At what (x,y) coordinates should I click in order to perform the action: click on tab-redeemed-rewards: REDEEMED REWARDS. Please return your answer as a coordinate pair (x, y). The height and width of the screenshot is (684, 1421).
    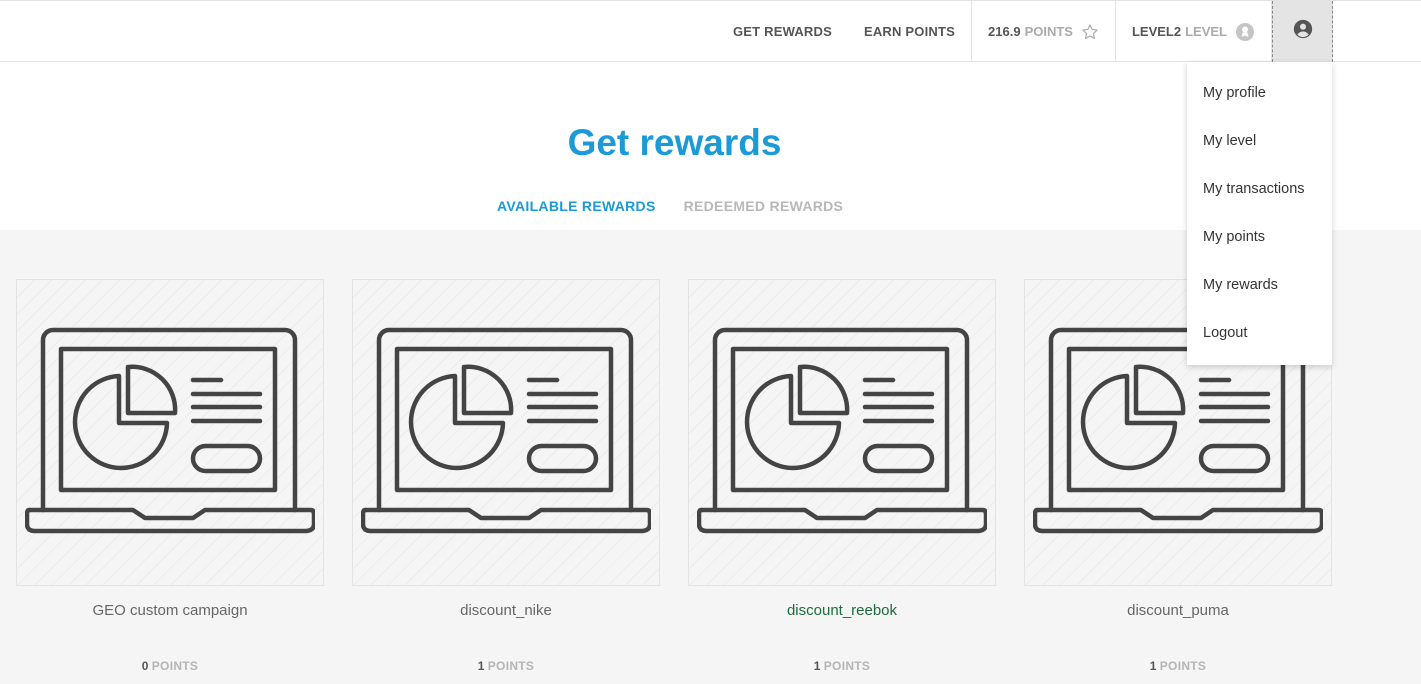
    Looking at the image, I should click on (764, 206).